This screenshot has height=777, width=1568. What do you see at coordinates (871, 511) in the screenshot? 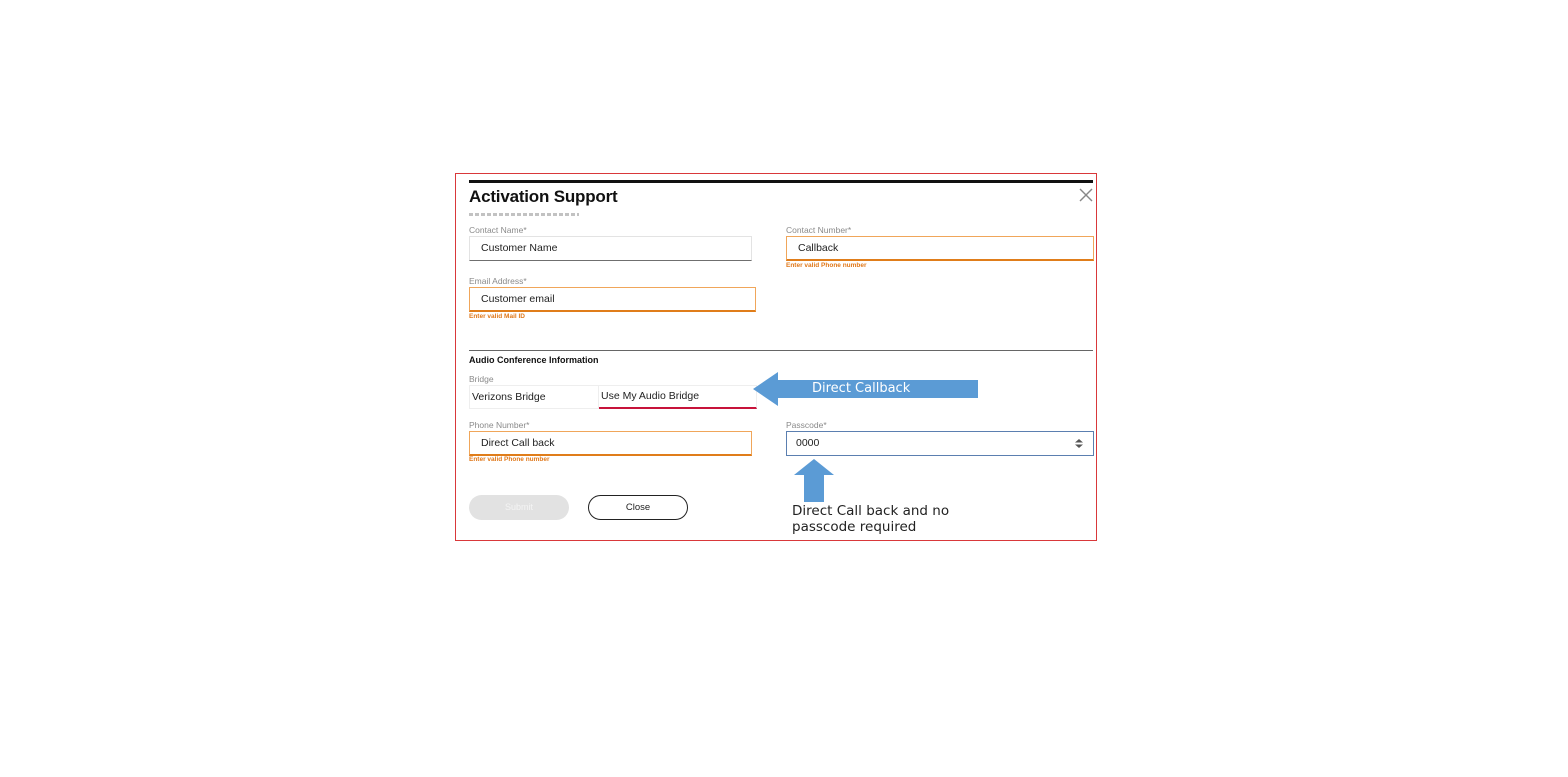
I see `note-line-1: Direct Call back and no` at bounding box center [871, 511].